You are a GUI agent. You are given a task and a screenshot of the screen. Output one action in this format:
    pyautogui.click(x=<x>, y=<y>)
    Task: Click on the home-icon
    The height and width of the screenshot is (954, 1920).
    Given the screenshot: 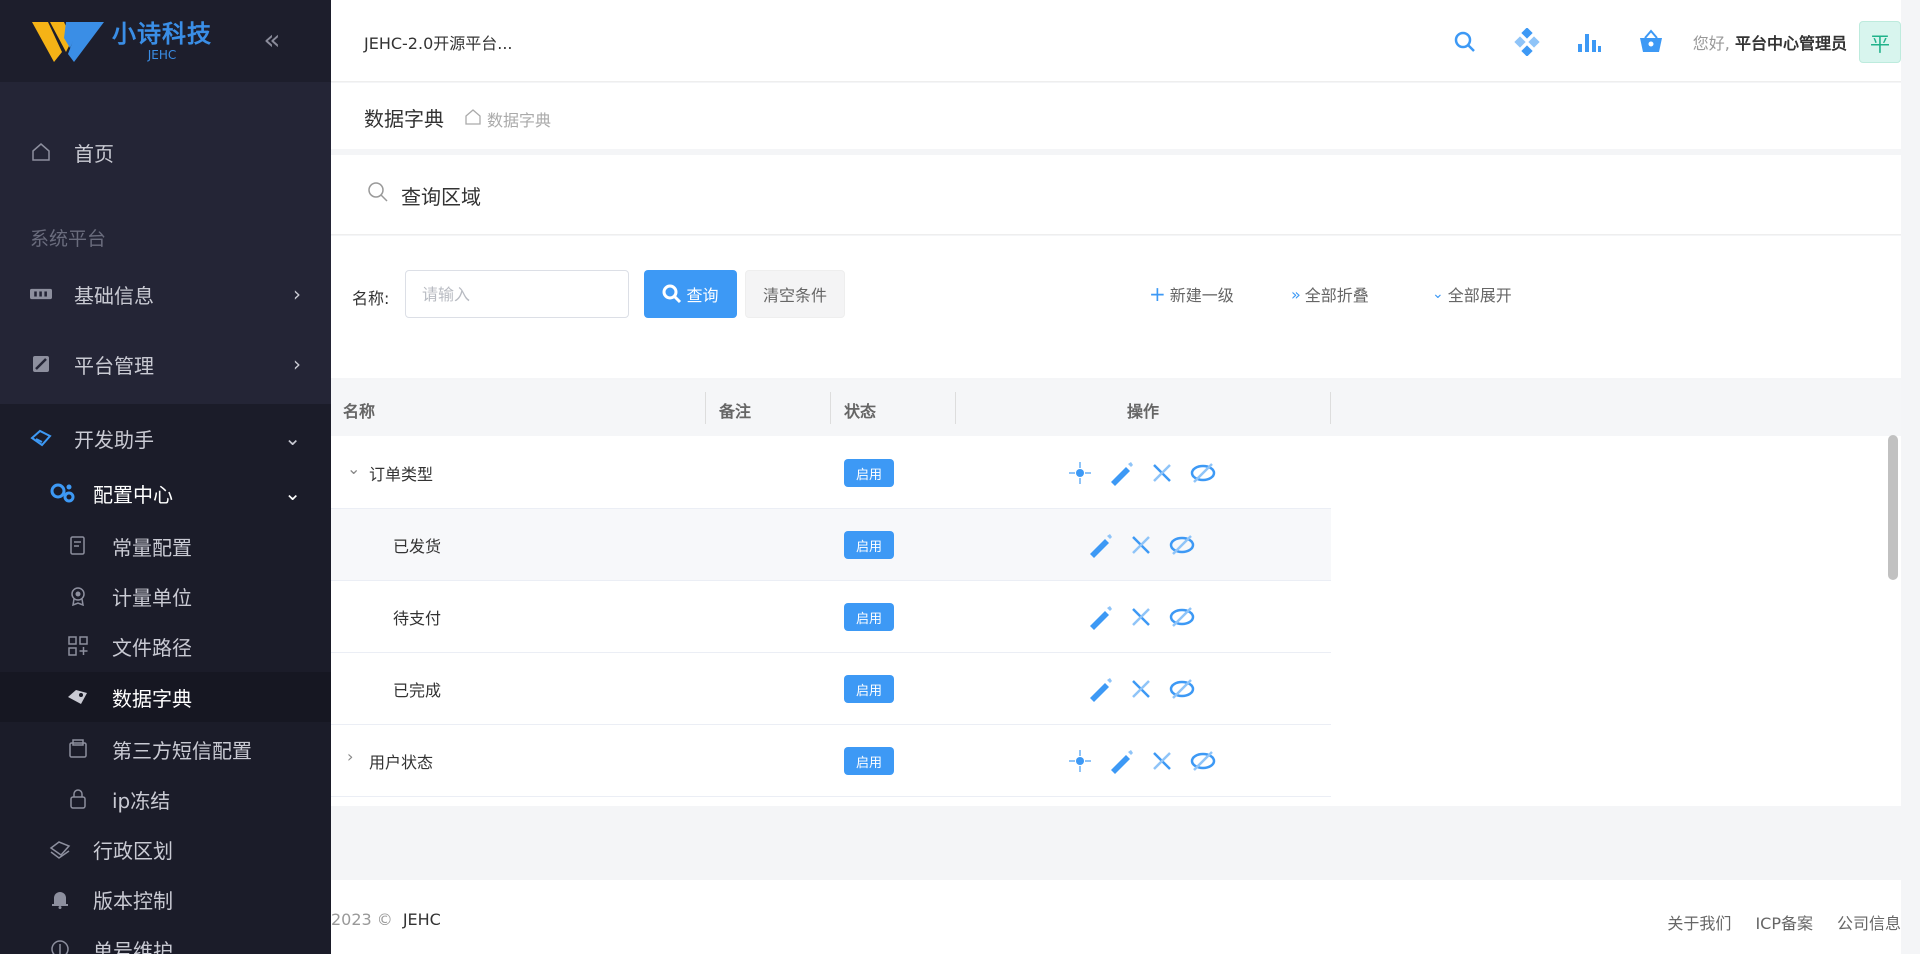 What is the action you would take?
    pyautogui.click(x=473, y=119)
    